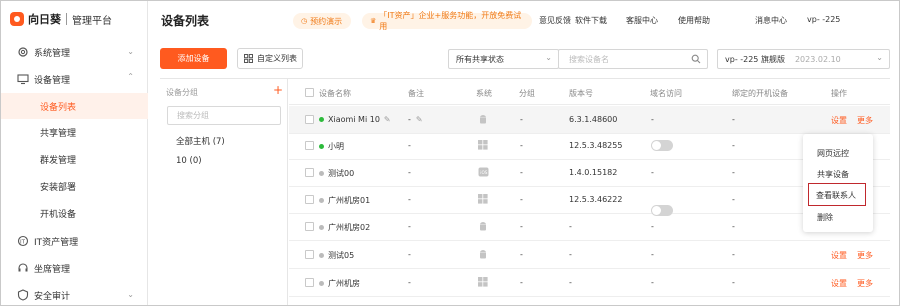 The height and width of the screenshot is (306, 900). What do you see at coordinates (349, 200) in the screenshot?
I see `device-name: 广州机房01` at bounding box center [349, 200].